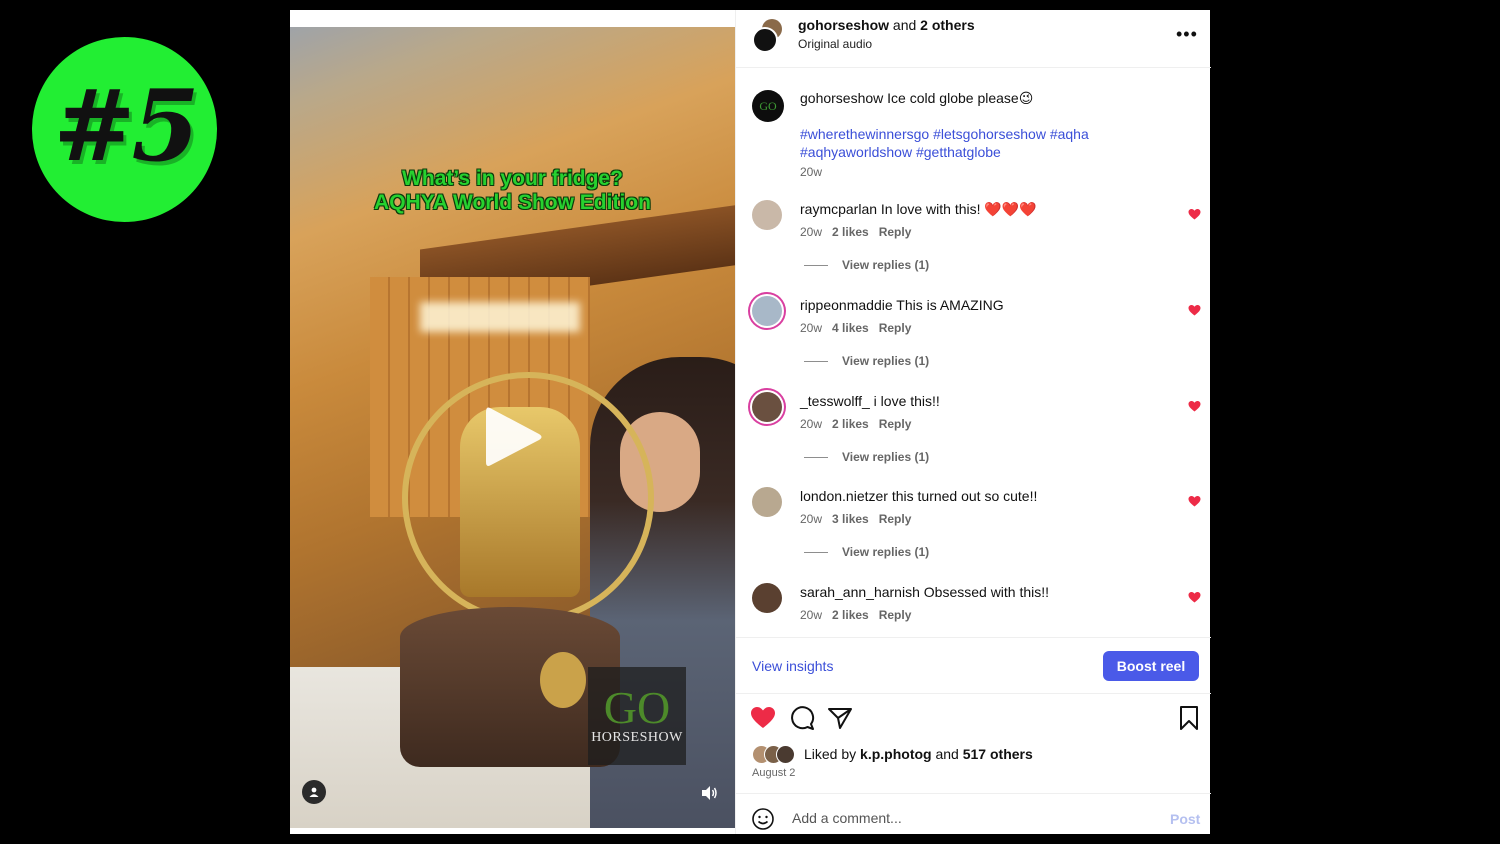  What do you see at coordinates (1189, 718) in the screenshot?
I see `bookmark-icon` at bounding box center [1189, 718].